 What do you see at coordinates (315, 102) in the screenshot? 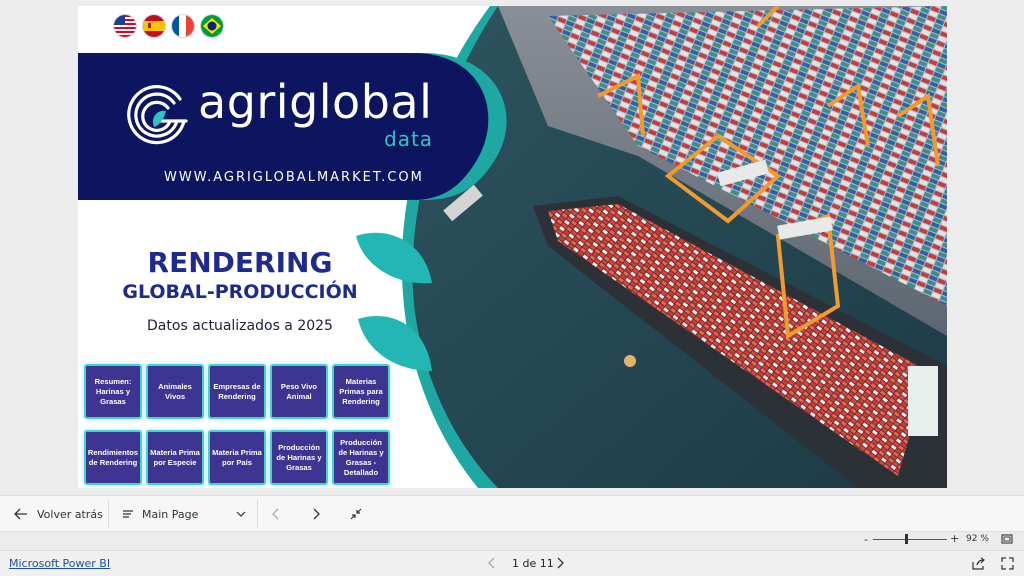
I see `brand-name: agriglobal` at bounding box center [315, 102].